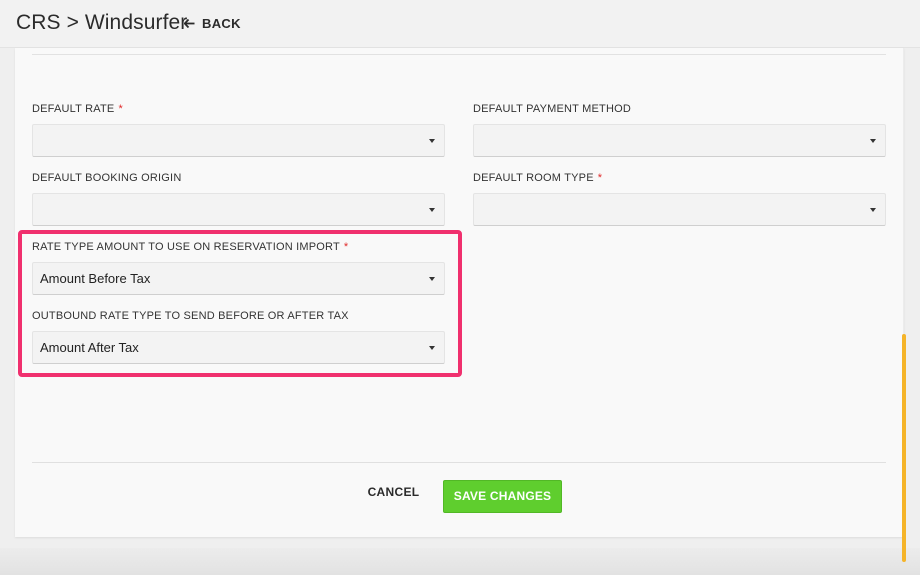  Describe the element at coordinates (460, 24) in the screenshot. I see `top-bar: CRS > Windsurfer BACK` at that location.